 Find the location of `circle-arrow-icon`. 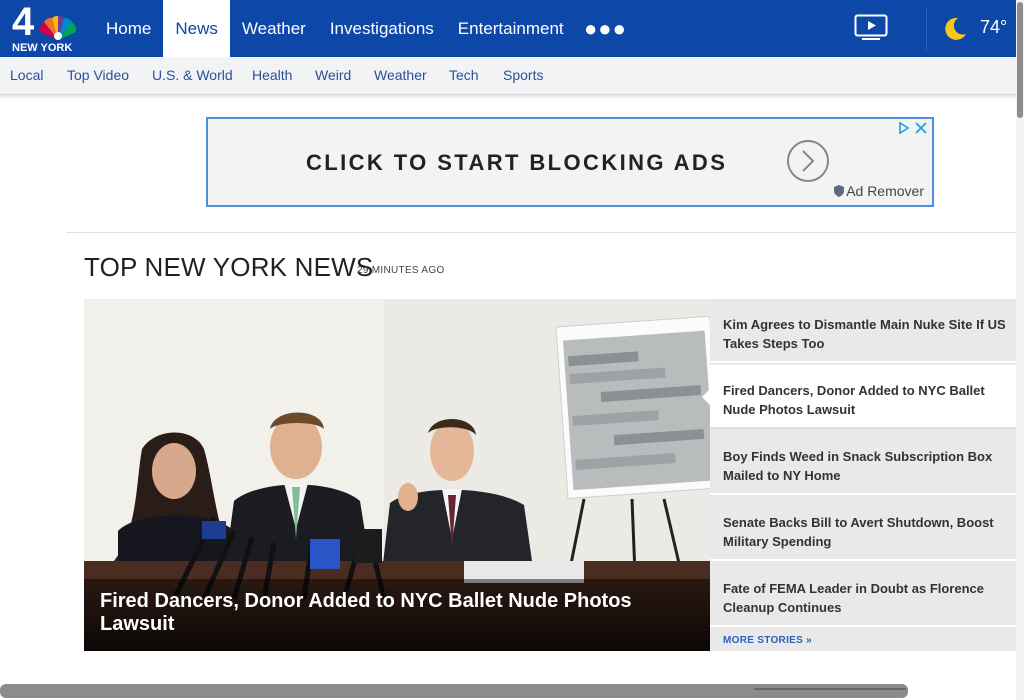

circle-arrow-icon is located at coordinates (808, 161).